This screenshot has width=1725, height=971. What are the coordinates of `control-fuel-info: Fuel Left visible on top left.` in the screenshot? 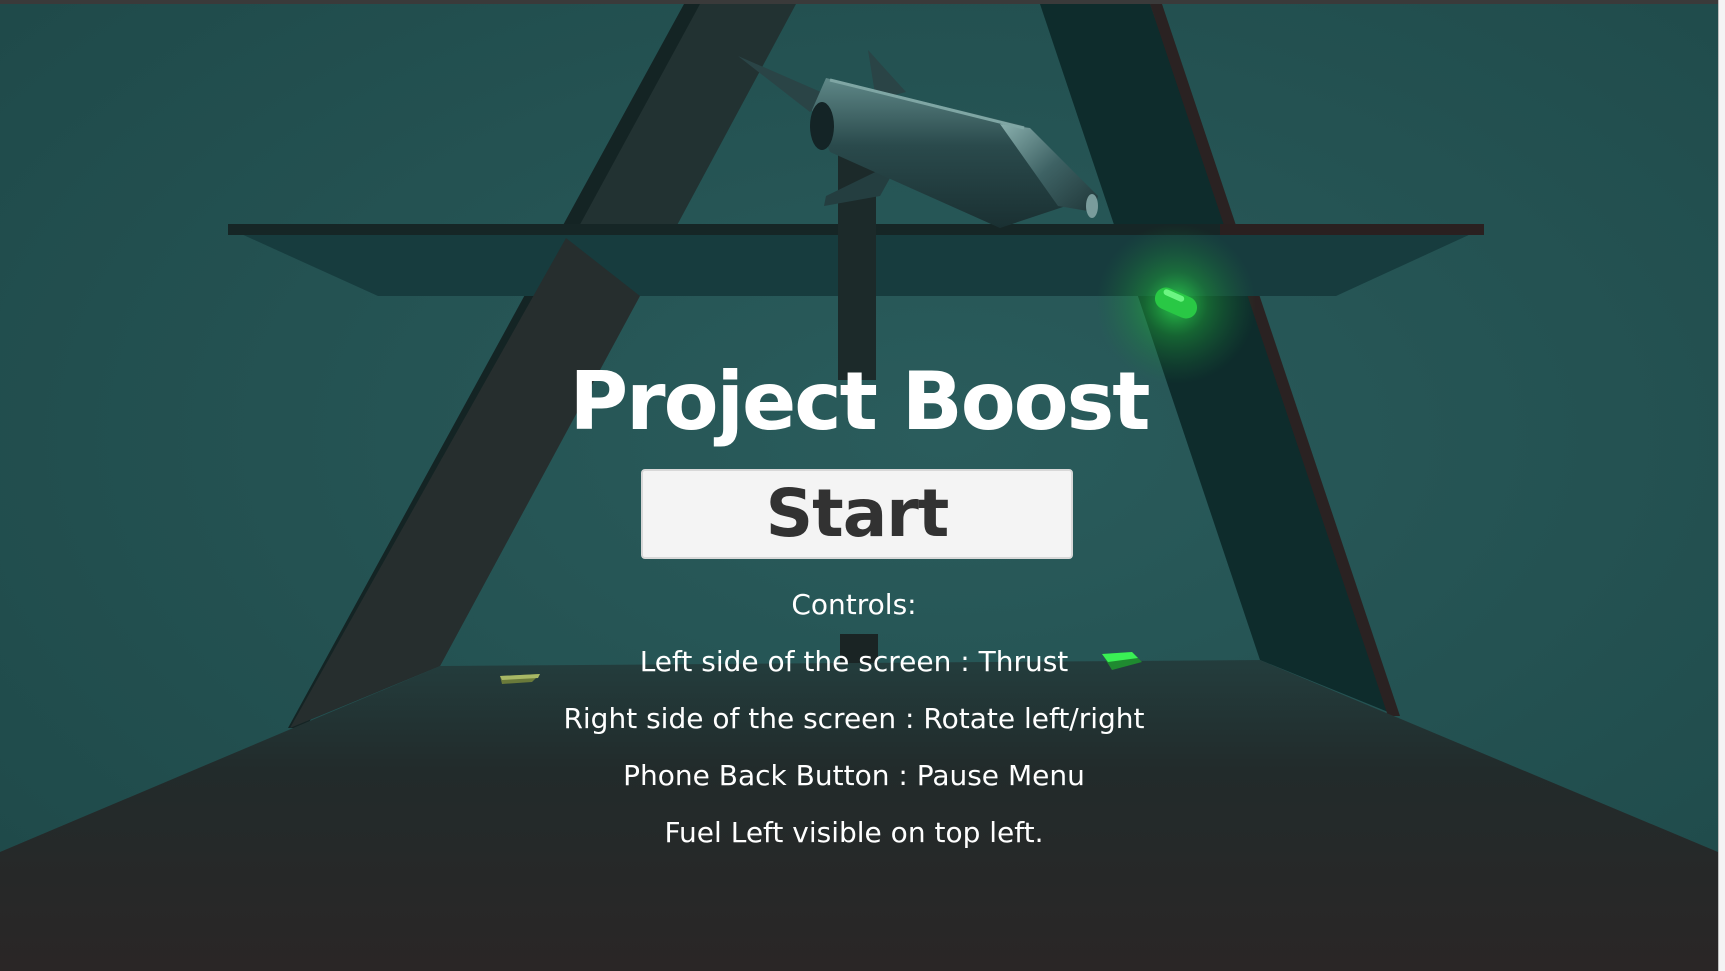 It's located at (854, 832).